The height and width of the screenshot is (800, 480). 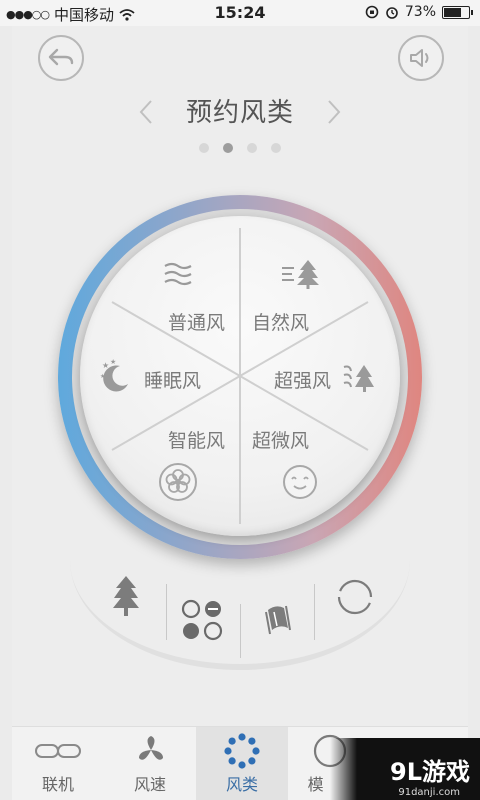 I want to click on chevron-right-icon, so click(x=334, y=112).